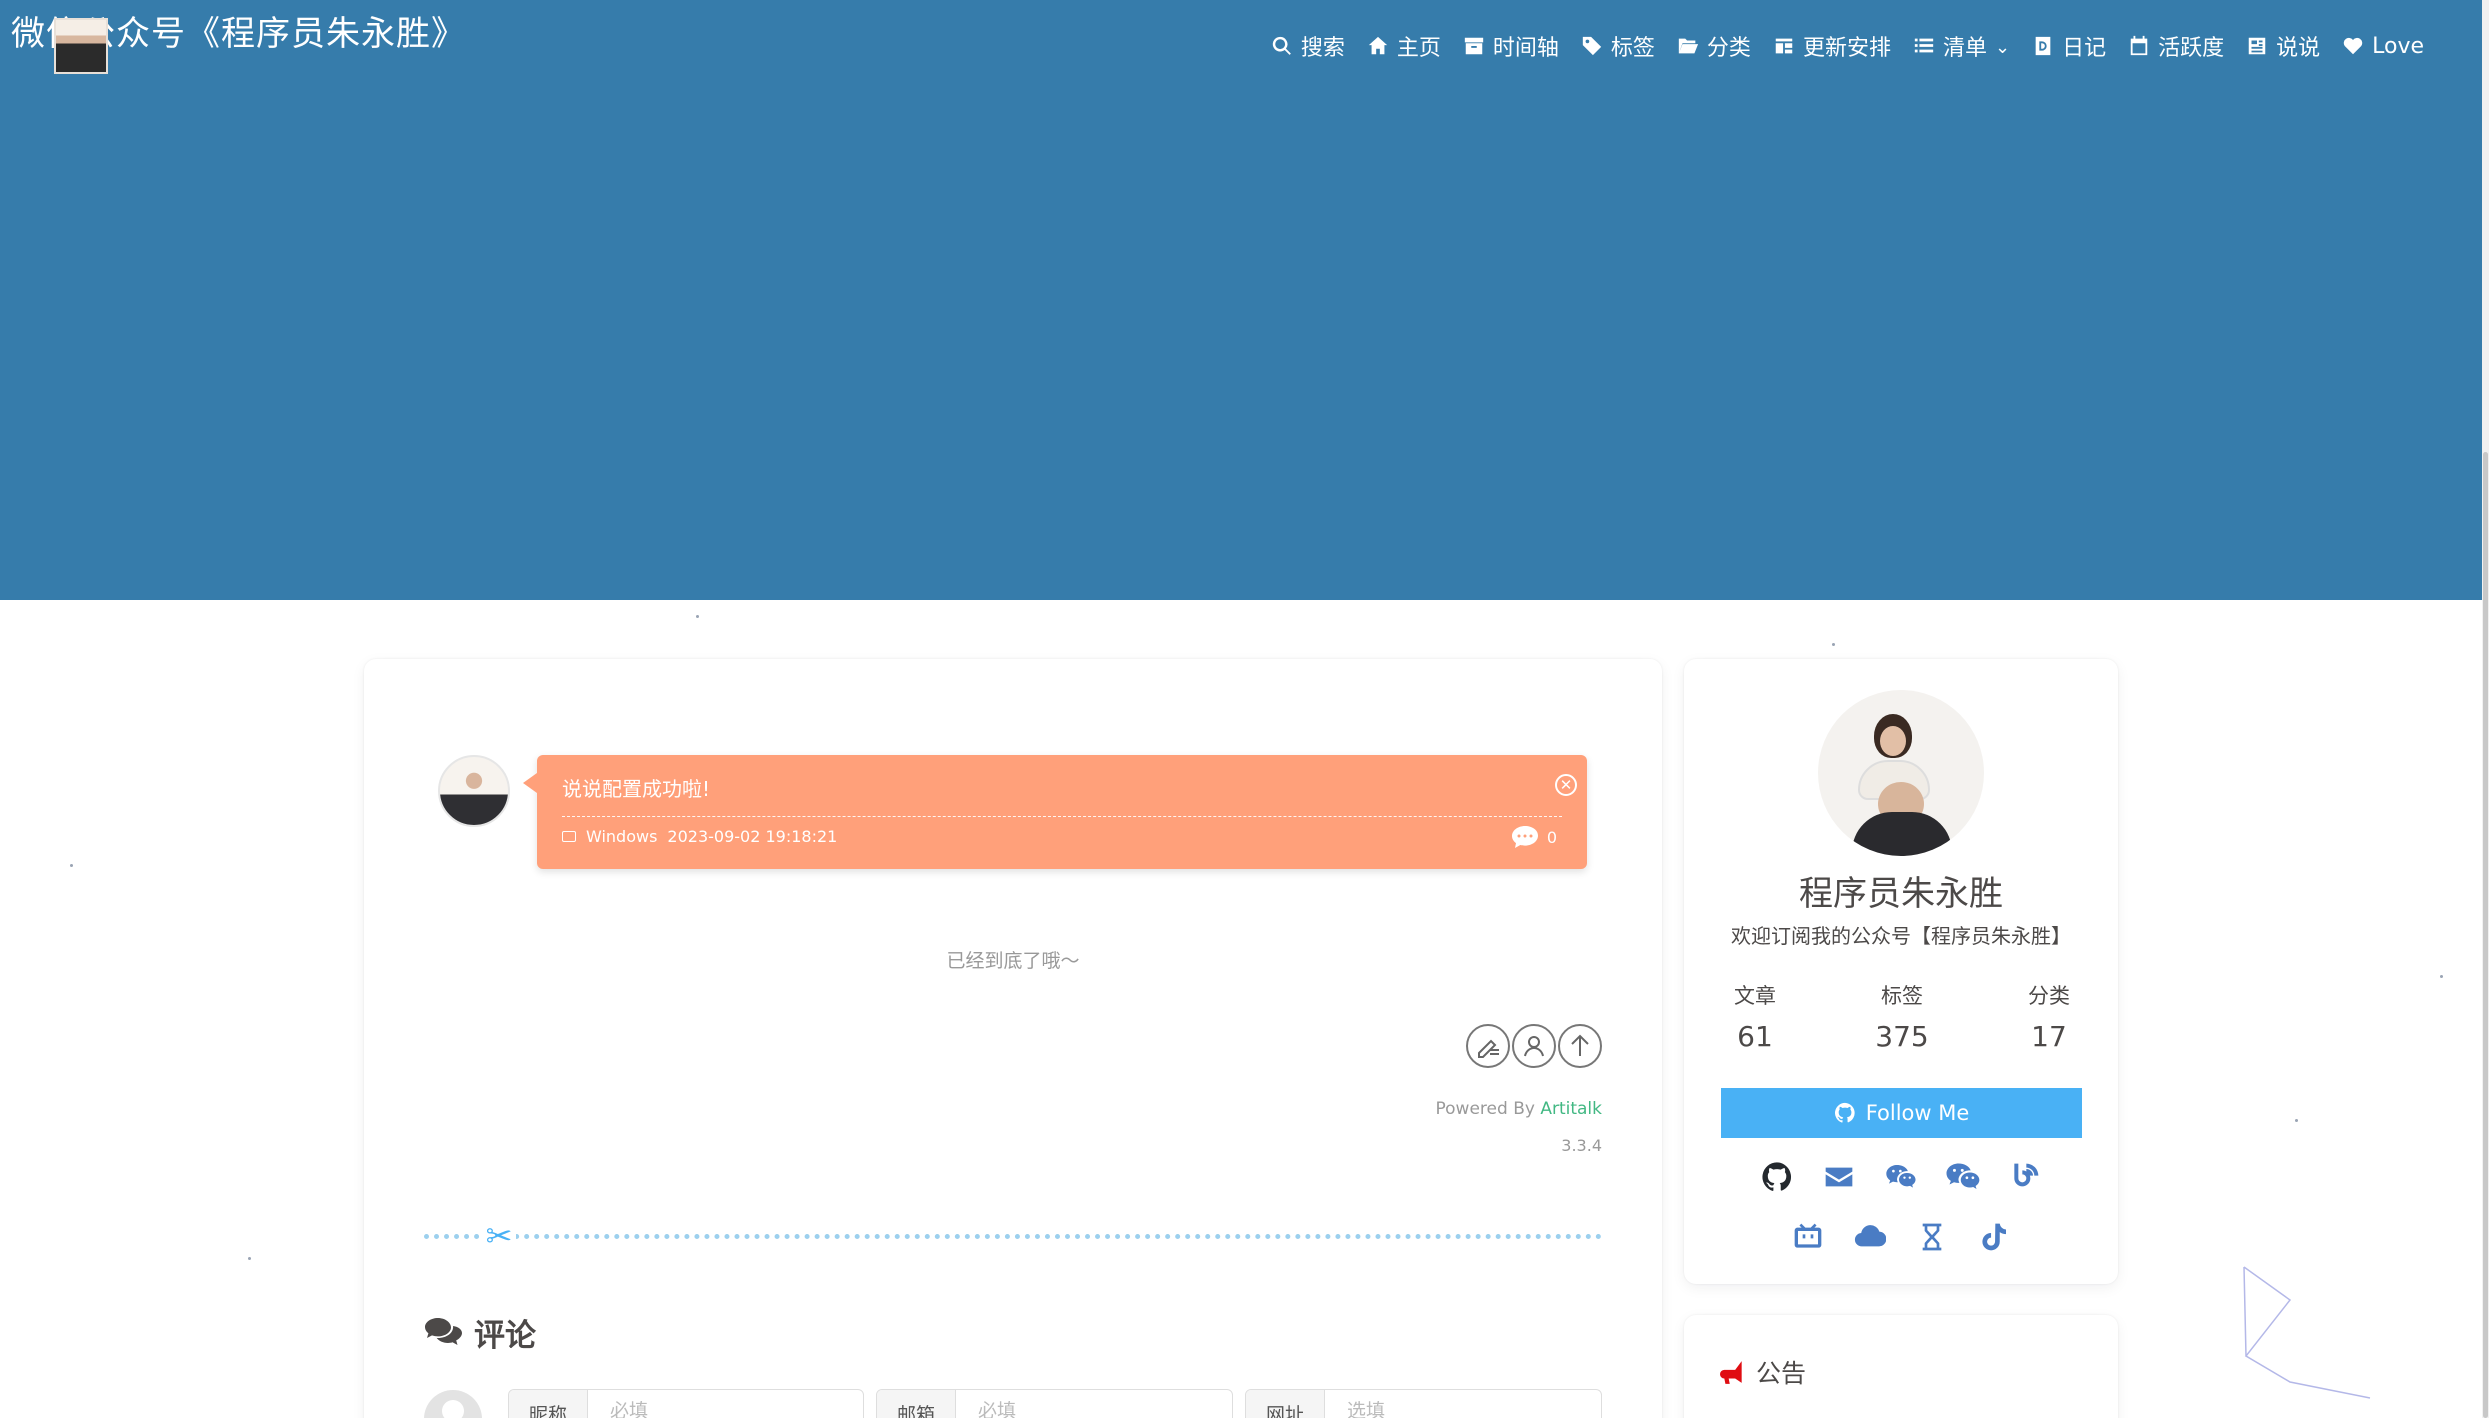 The width and height of the screenshot is (2489, 1418). Describe the element at coordinates (636, 789) in the screenshot. I see `talk-content: 说说配置成功啦!` at that location.